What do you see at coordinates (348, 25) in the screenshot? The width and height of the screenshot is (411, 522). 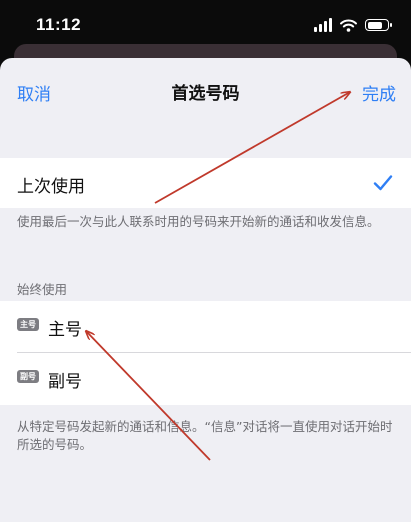 I see `wifi-icon` at bounding box center [348, 25].